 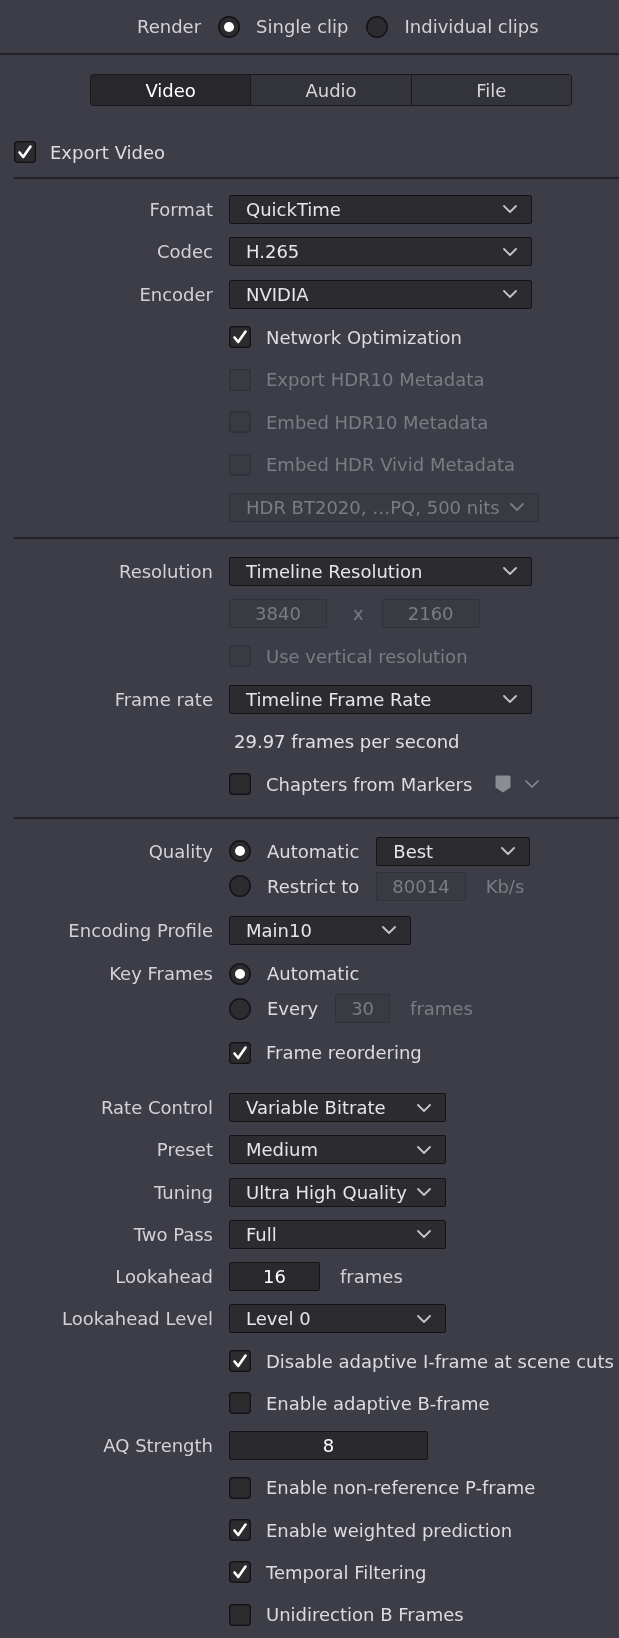 I want to click on radio-label: Individual clips, so click(x=471, y=26).